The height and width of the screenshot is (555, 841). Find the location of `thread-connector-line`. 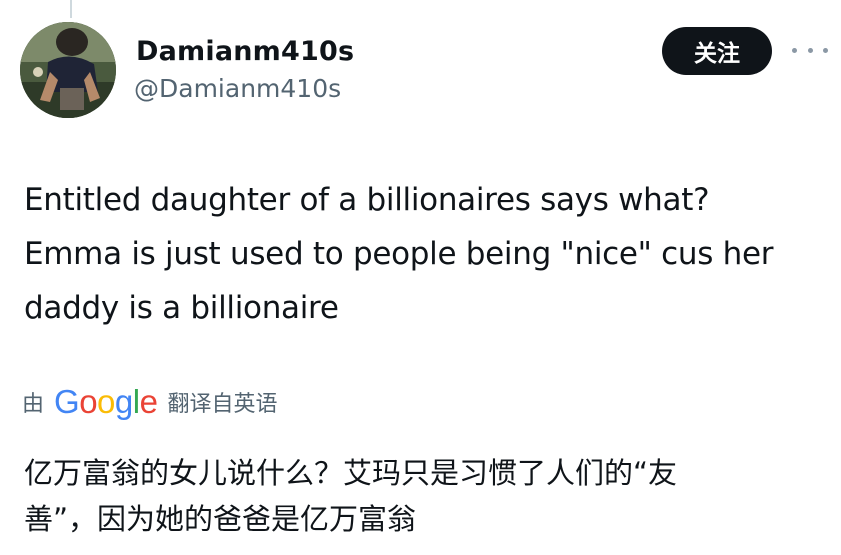

thread-connector-line is located at coordinates (71, 9).